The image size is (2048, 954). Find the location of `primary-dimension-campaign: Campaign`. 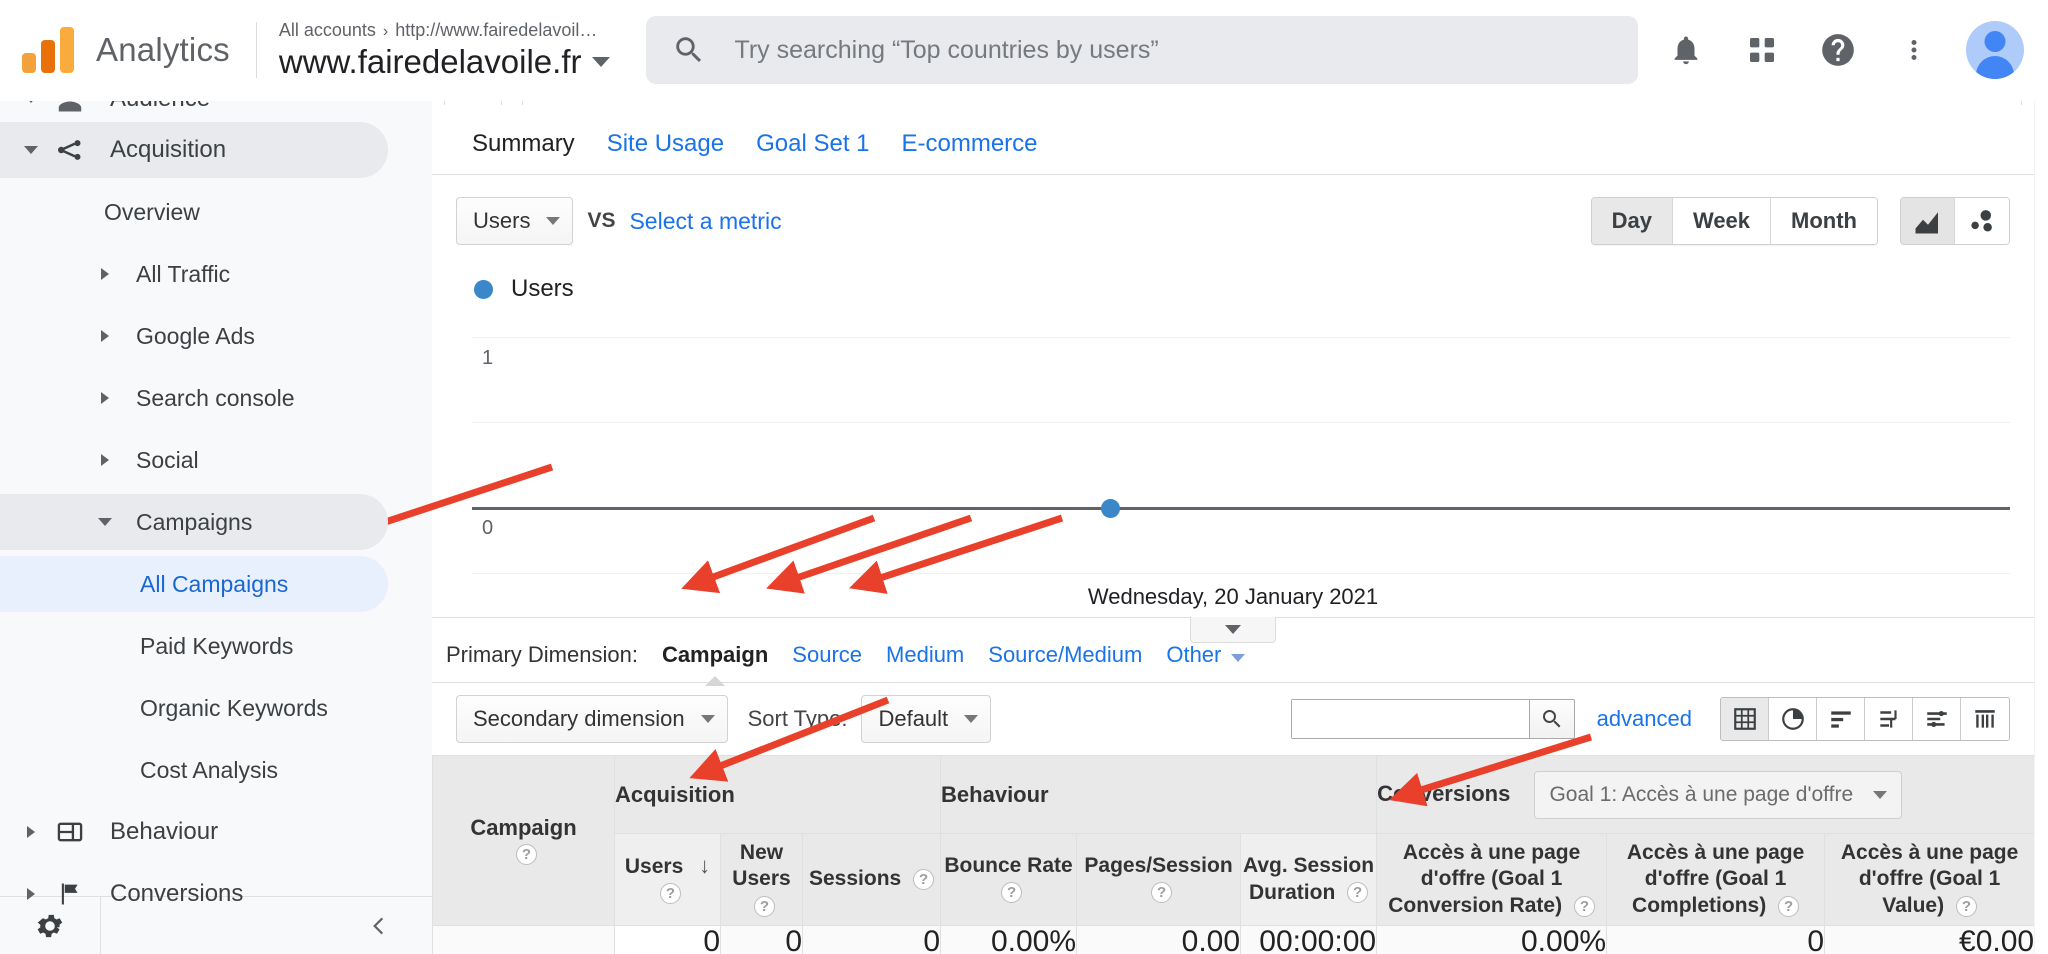

primary-dimension-campaign: Campaign is located at coordinates (715, 655).